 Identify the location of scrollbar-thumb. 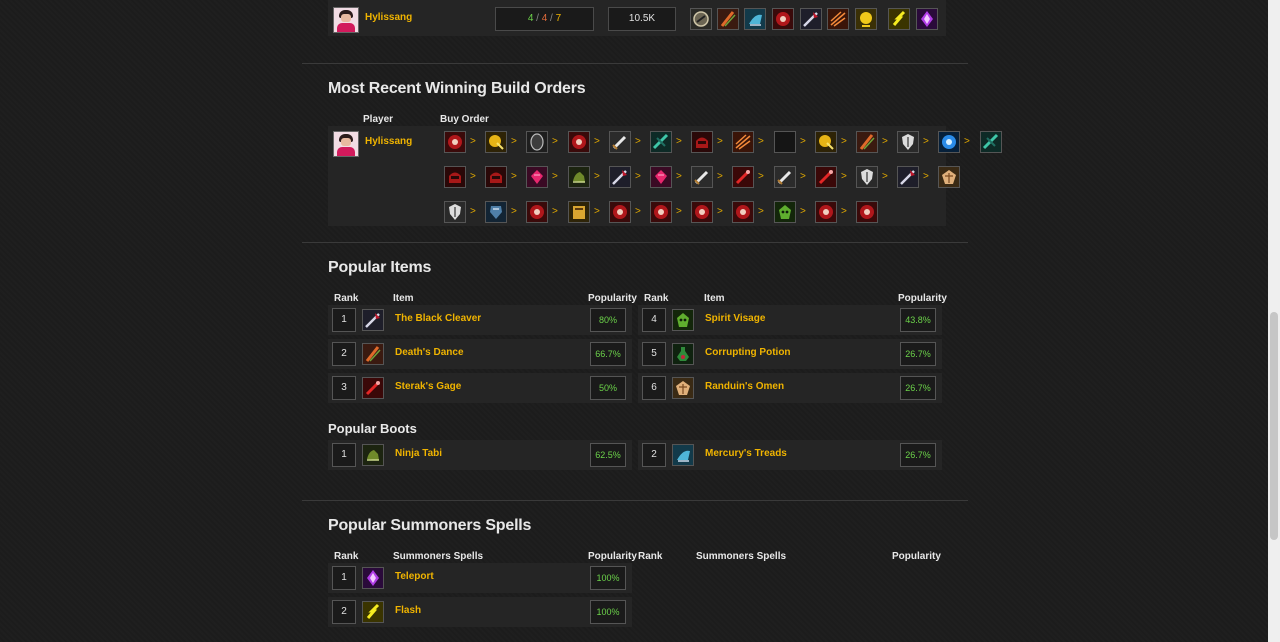
(1274, 426).